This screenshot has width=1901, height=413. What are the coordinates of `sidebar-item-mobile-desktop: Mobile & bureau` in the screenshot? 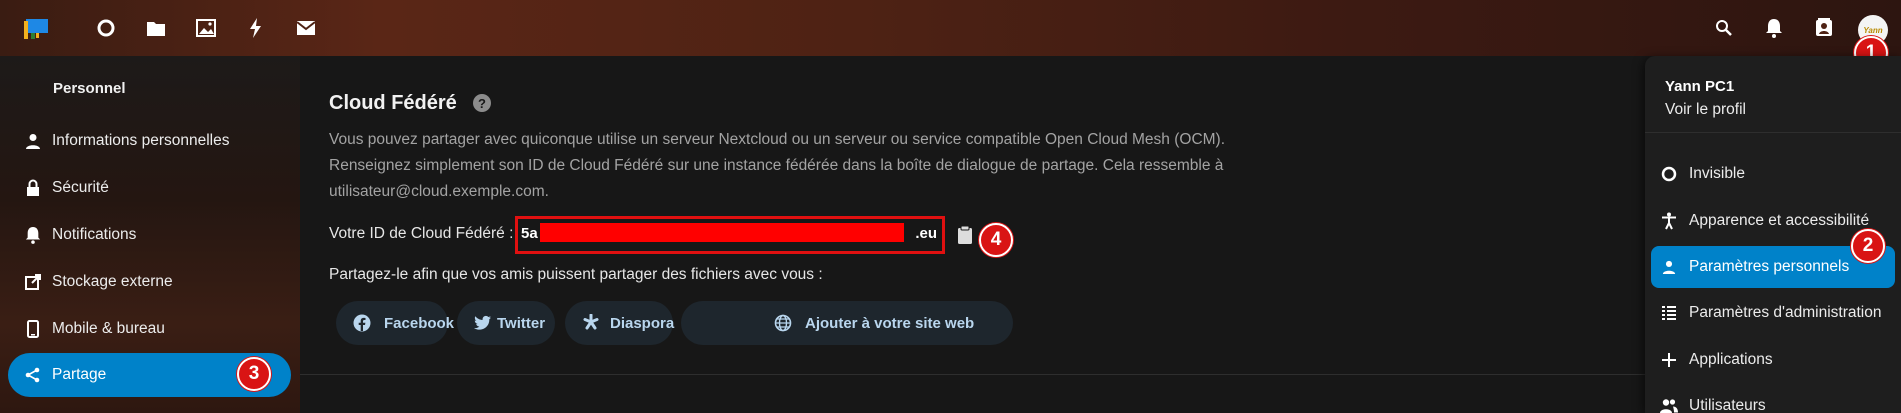 It's located at (149, 329).